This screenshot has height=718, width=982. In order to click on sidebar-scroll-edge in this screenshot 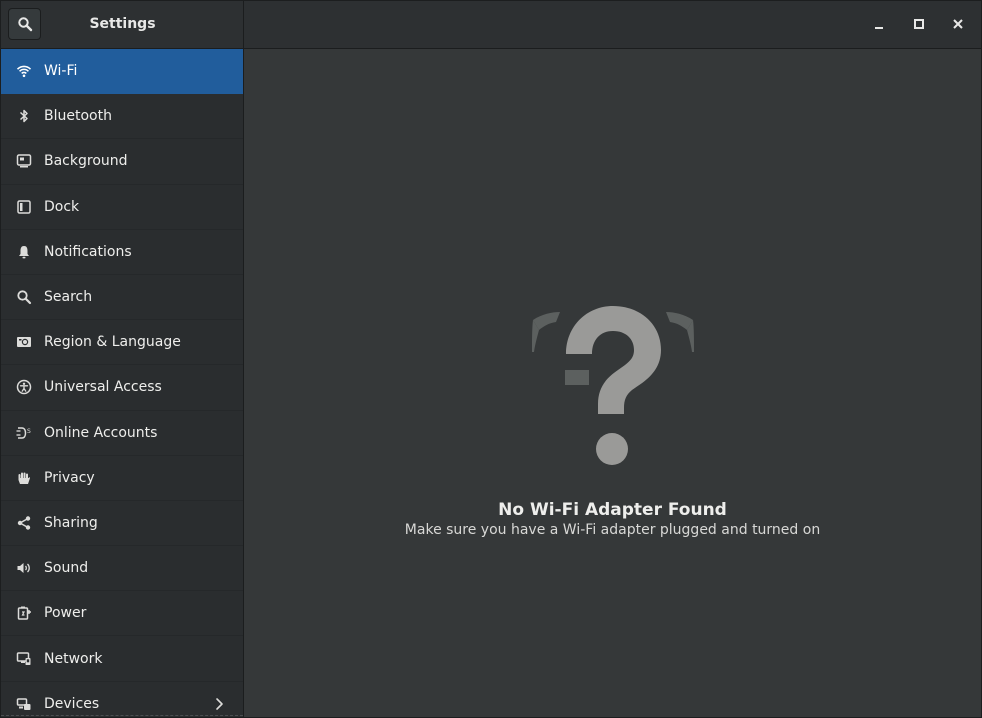, I will do `click(122, 716)`.